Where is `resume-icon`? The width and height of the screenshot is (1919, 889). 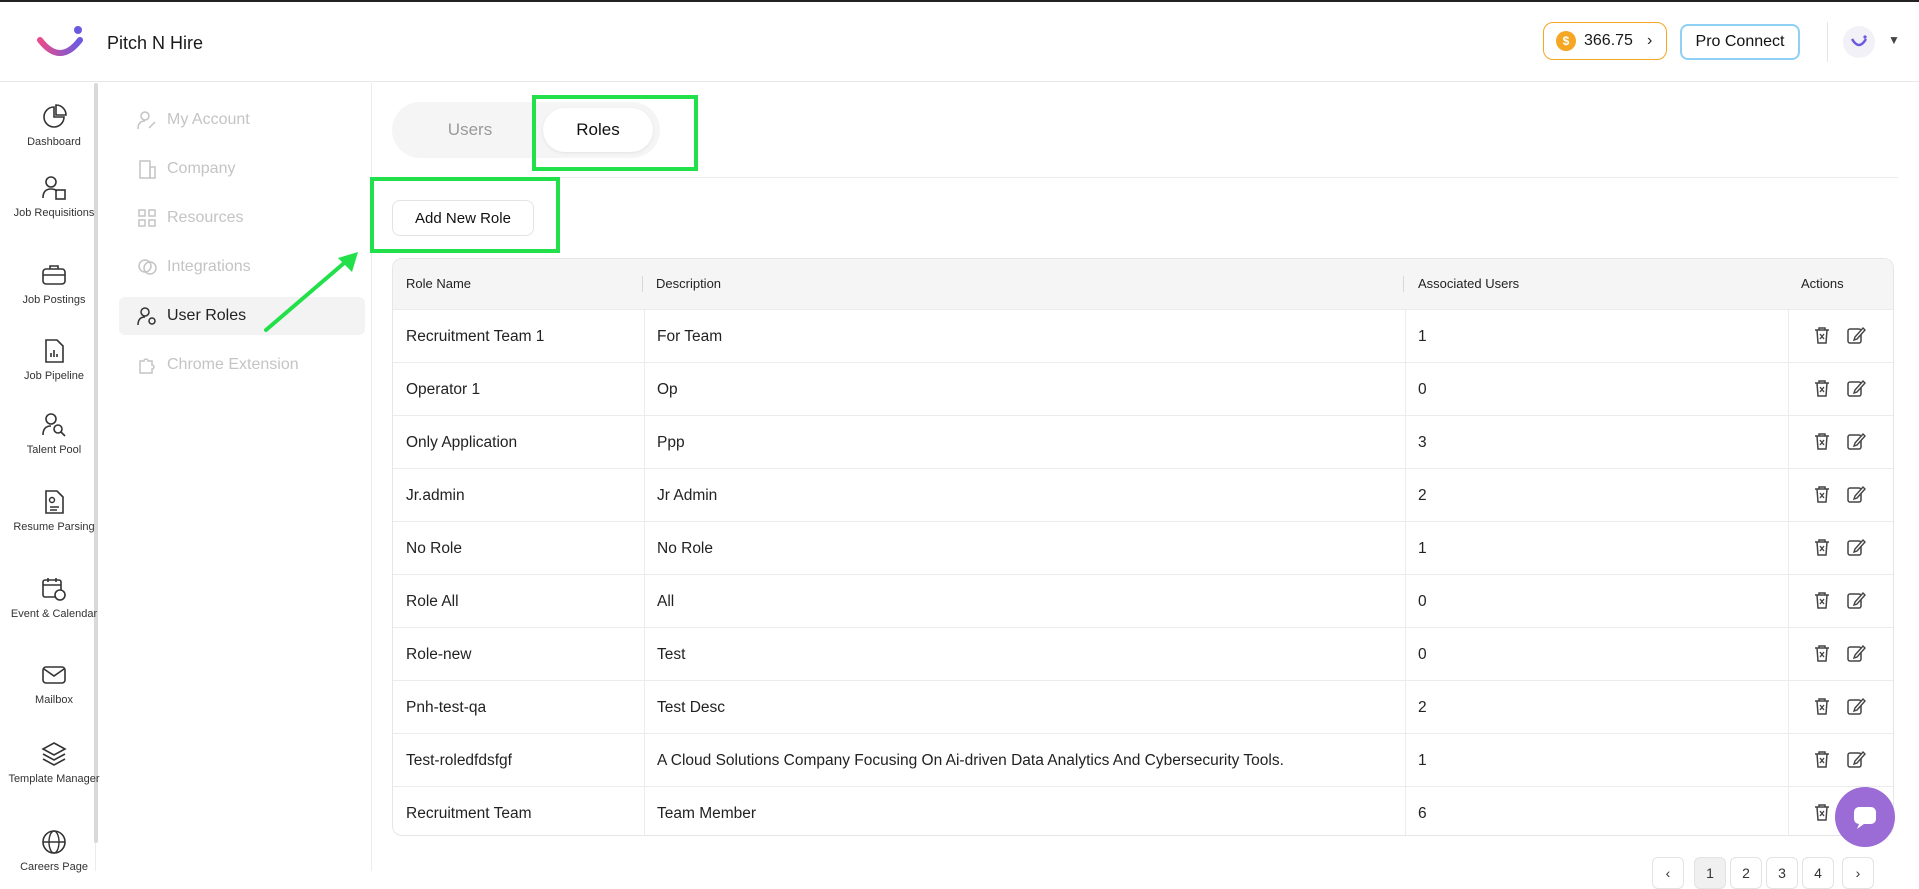 resume-icon is located at coordinates (54, 502).